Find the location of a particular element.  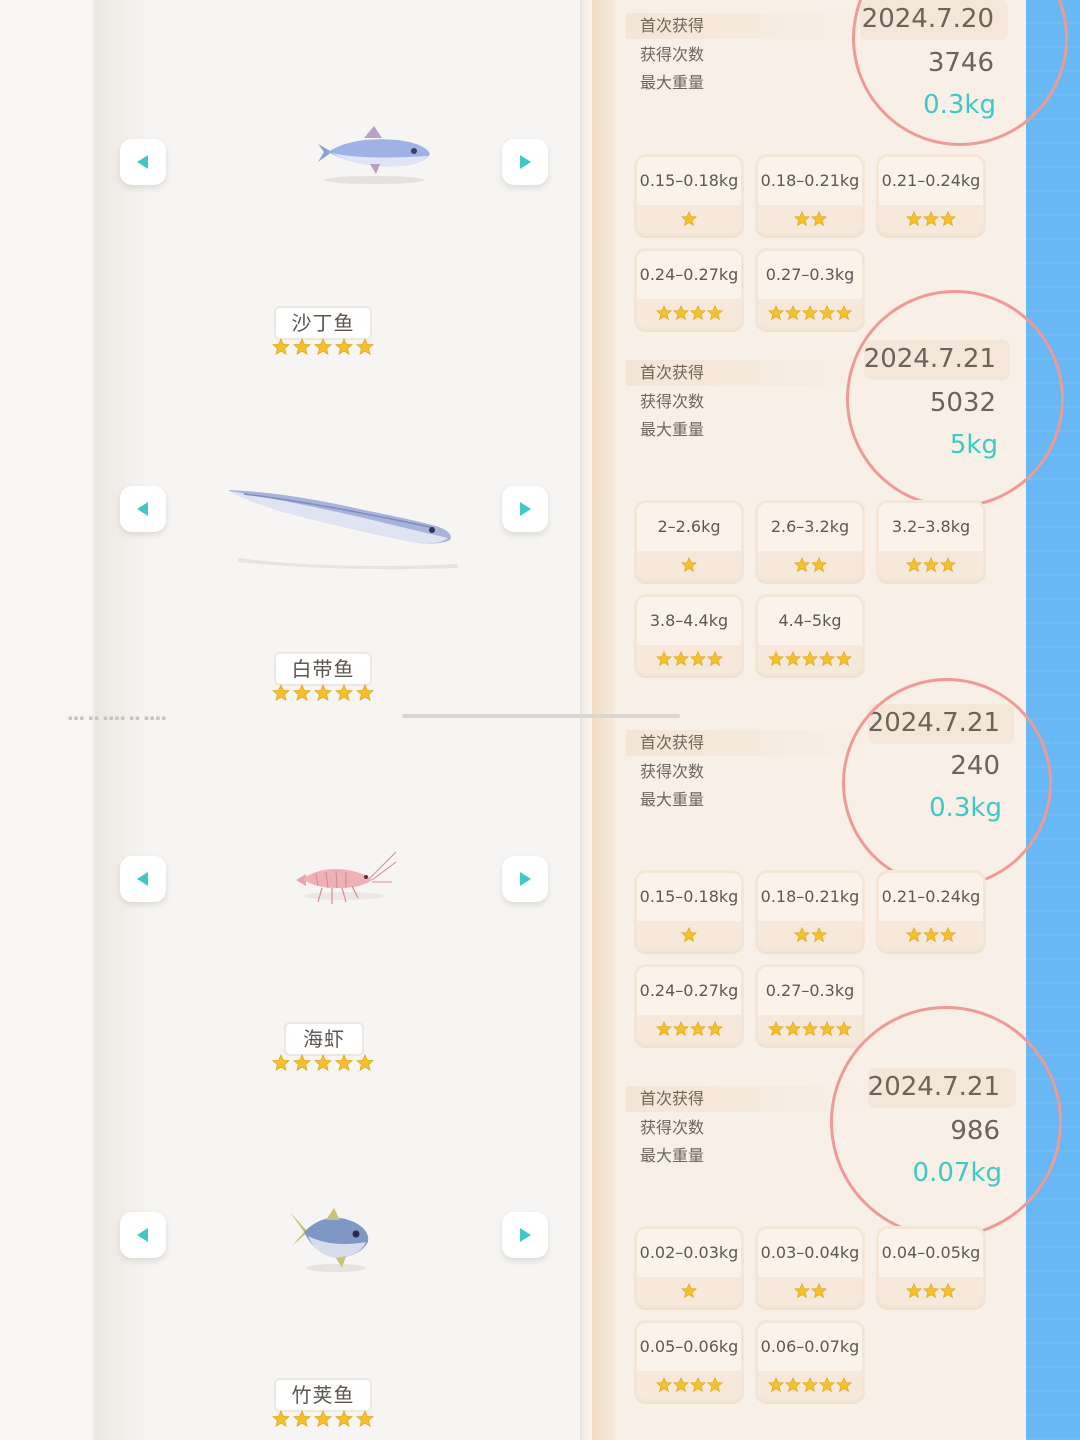

weight-tier-card: 4.4–5kg is located at coordinates (810, 635).